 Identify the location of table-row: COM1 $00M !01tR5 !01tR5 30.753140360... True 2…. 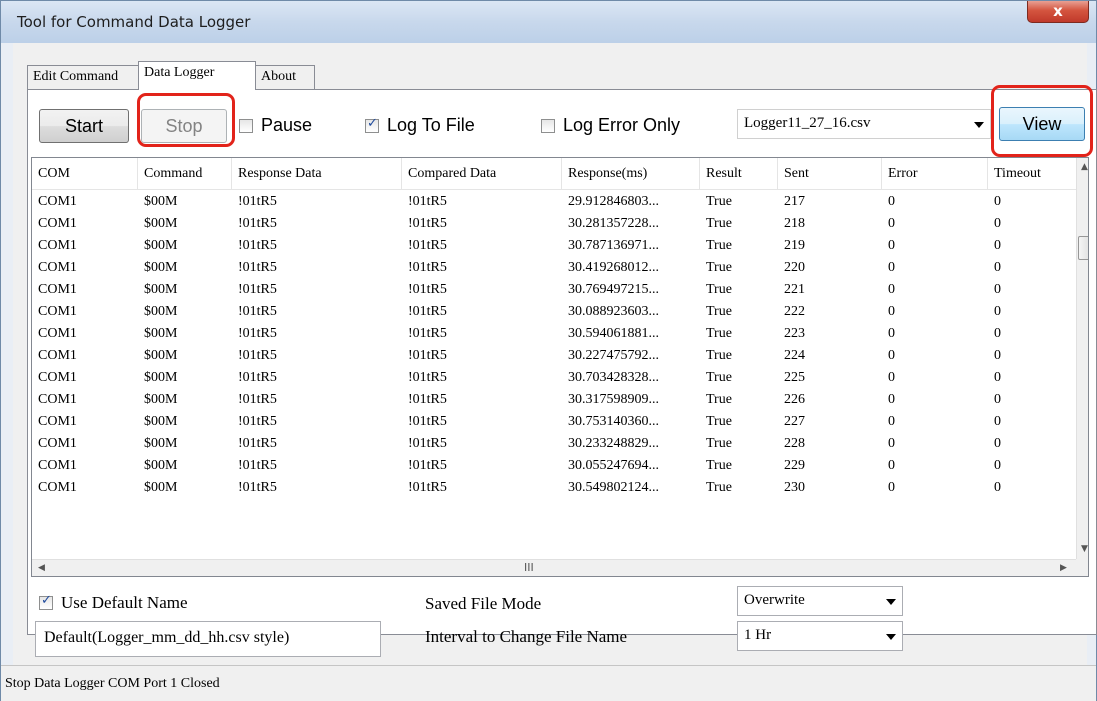
(554, 422).